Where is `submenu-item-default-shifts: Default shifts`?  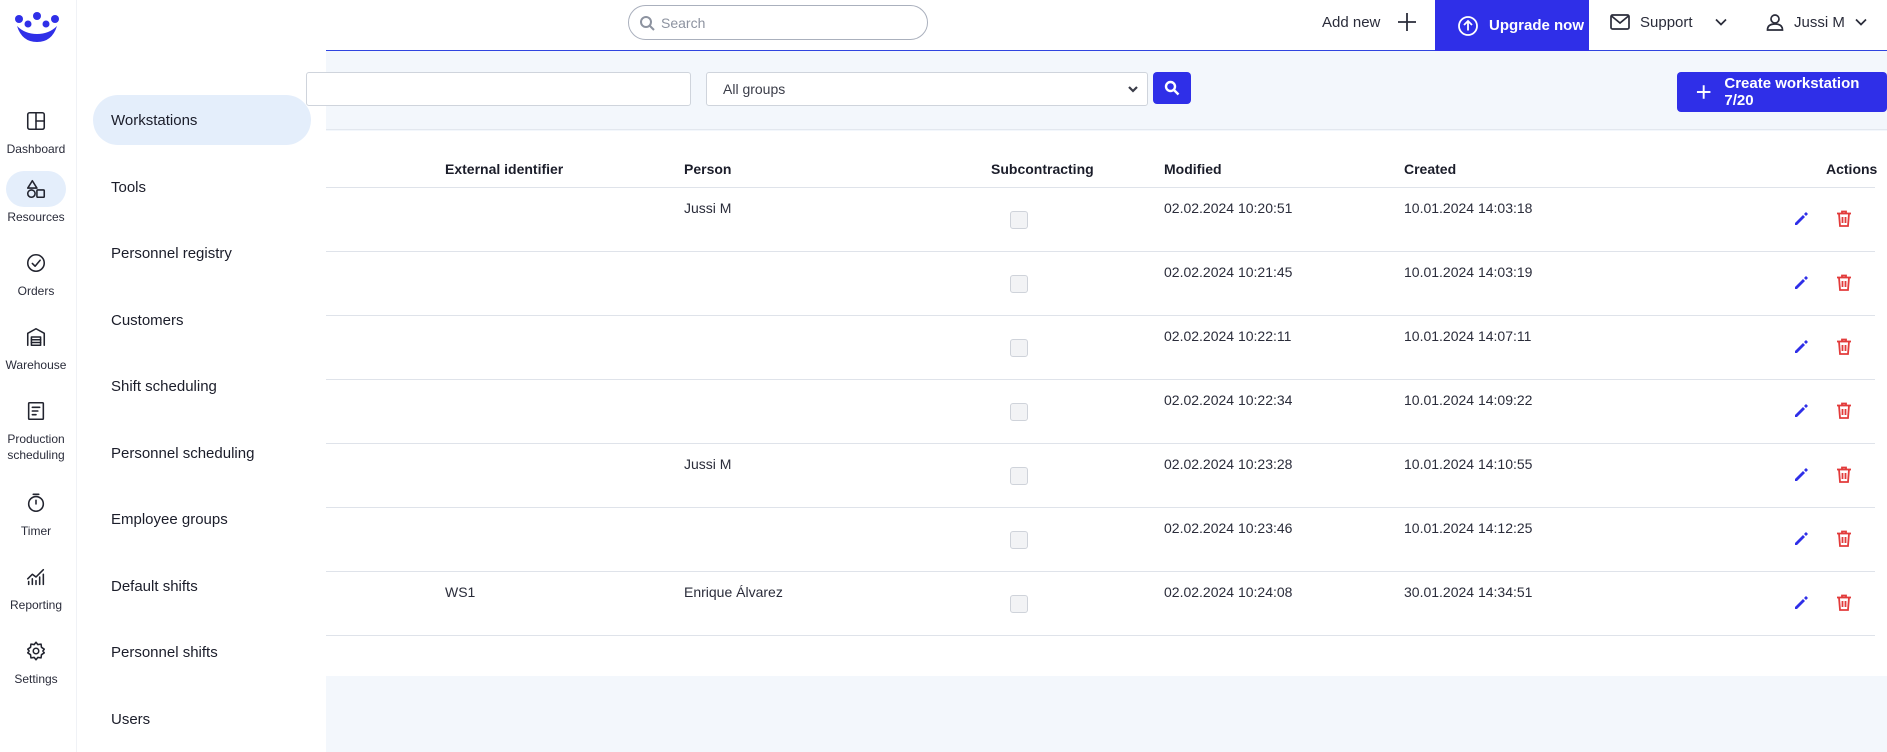 submenu-item-default-shifts: Default shifts is located at coordinates (202, 586).